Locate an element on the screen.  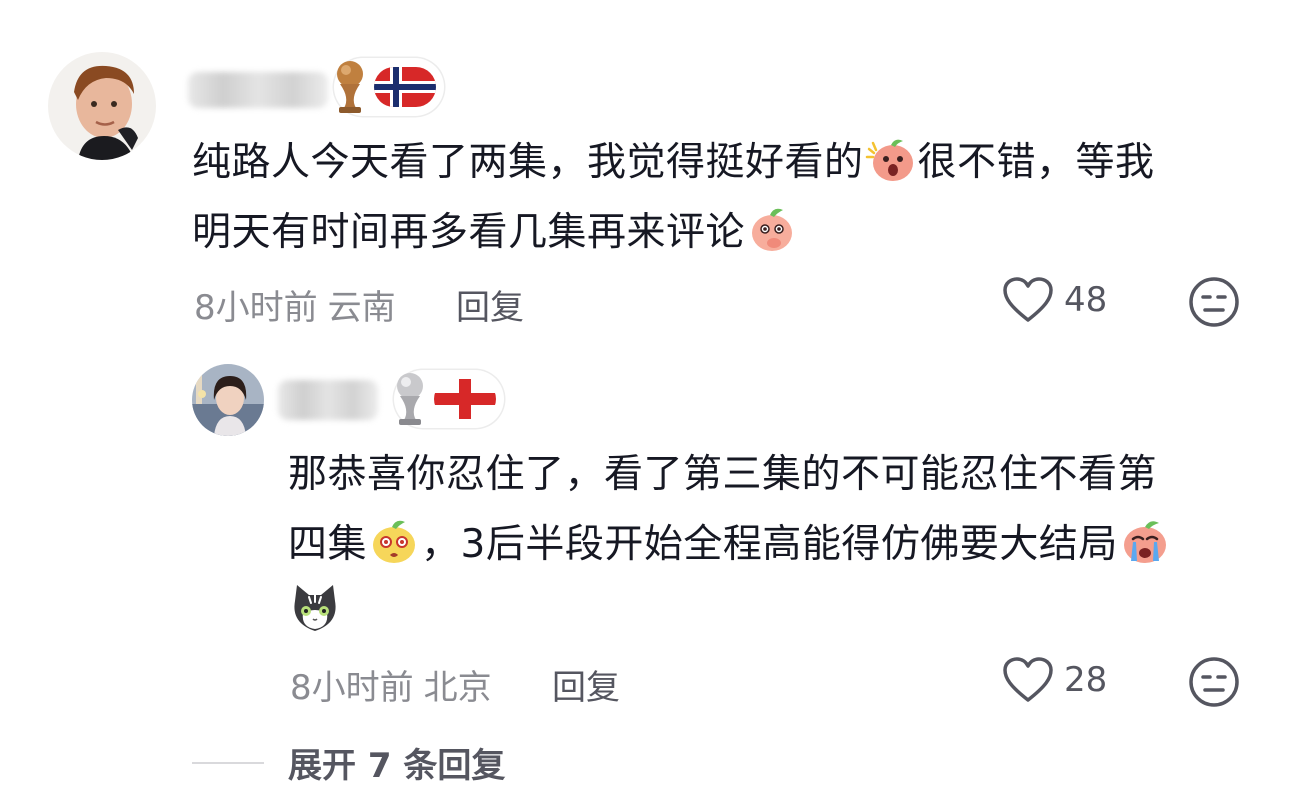
expand-replies-label: 展开 7 条回复 is located at coordinates (397, 766).